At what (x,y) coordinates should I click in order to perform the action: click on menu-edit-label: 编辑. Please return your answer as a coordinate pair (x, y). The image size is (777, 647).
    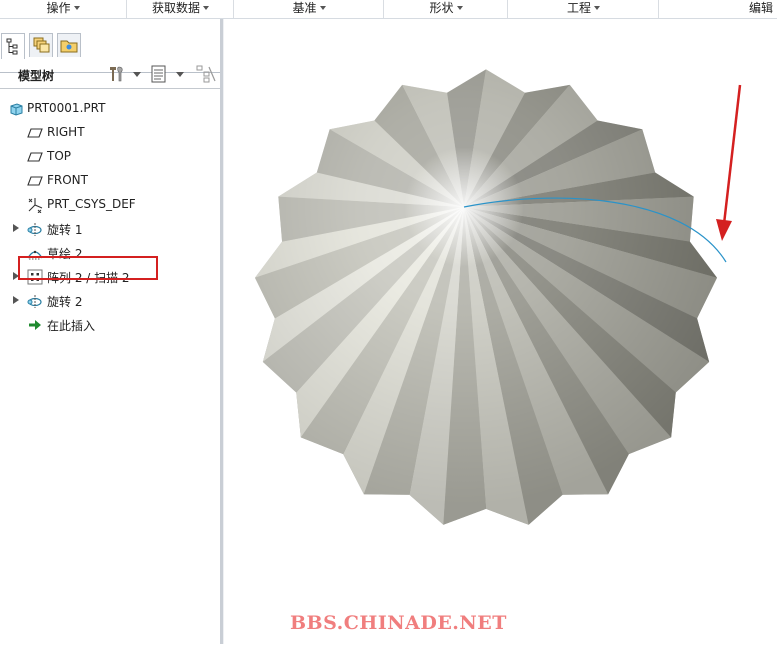
    Looking at the image, I should click on (760, 8).